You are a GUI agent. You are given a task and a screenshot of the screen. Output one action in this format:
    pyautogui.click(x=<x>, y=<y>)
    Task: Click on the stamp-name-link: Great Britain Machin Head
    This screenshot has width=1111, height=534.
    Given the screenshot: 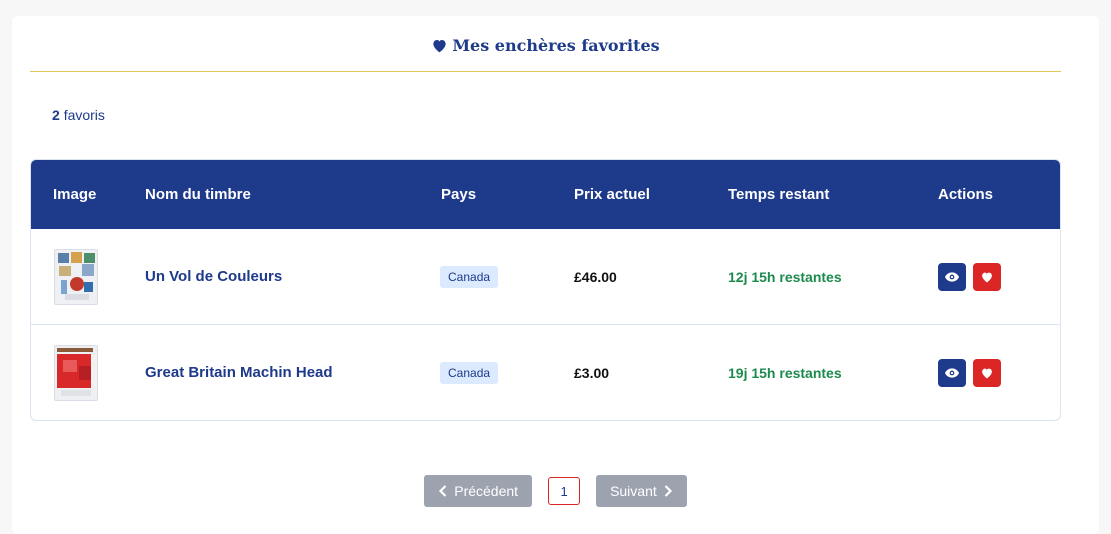 What is the action you would take?
    pyautogui.click(x=239, y=372)
    